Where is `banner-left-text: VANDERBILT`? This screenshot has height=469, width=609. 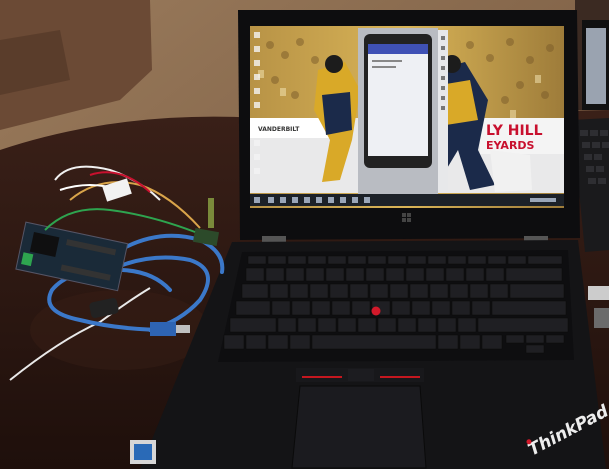 banner-left-text: VANDERBILT is located at coordinates (279, 129).